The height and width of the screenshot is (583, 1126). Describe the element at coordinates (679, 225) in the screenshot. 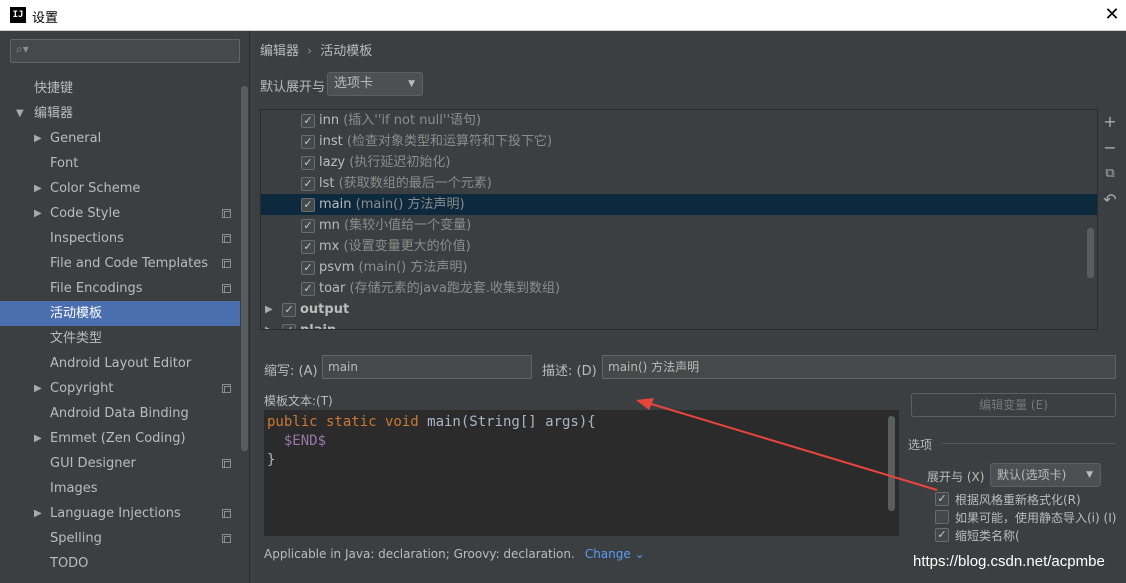

I see `template-row: ✓ mn (集较小值给一个变量)` at that location.